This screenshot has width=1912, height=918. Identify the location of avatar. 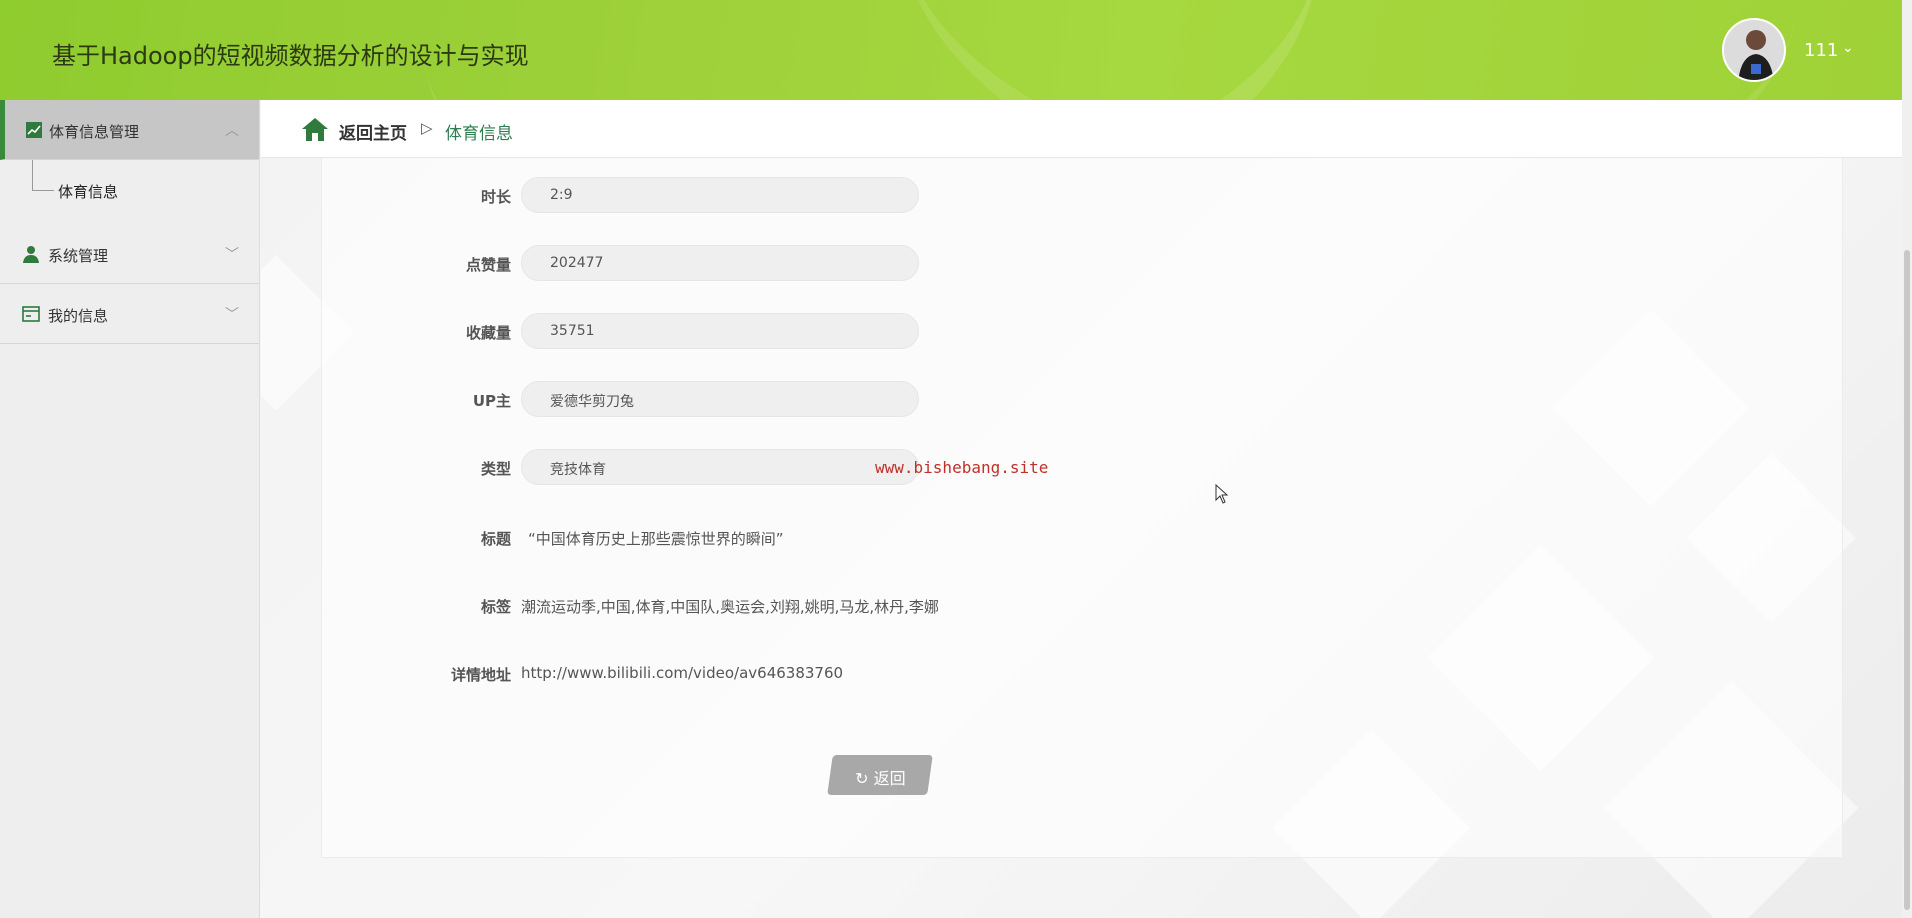
(1754, 50).